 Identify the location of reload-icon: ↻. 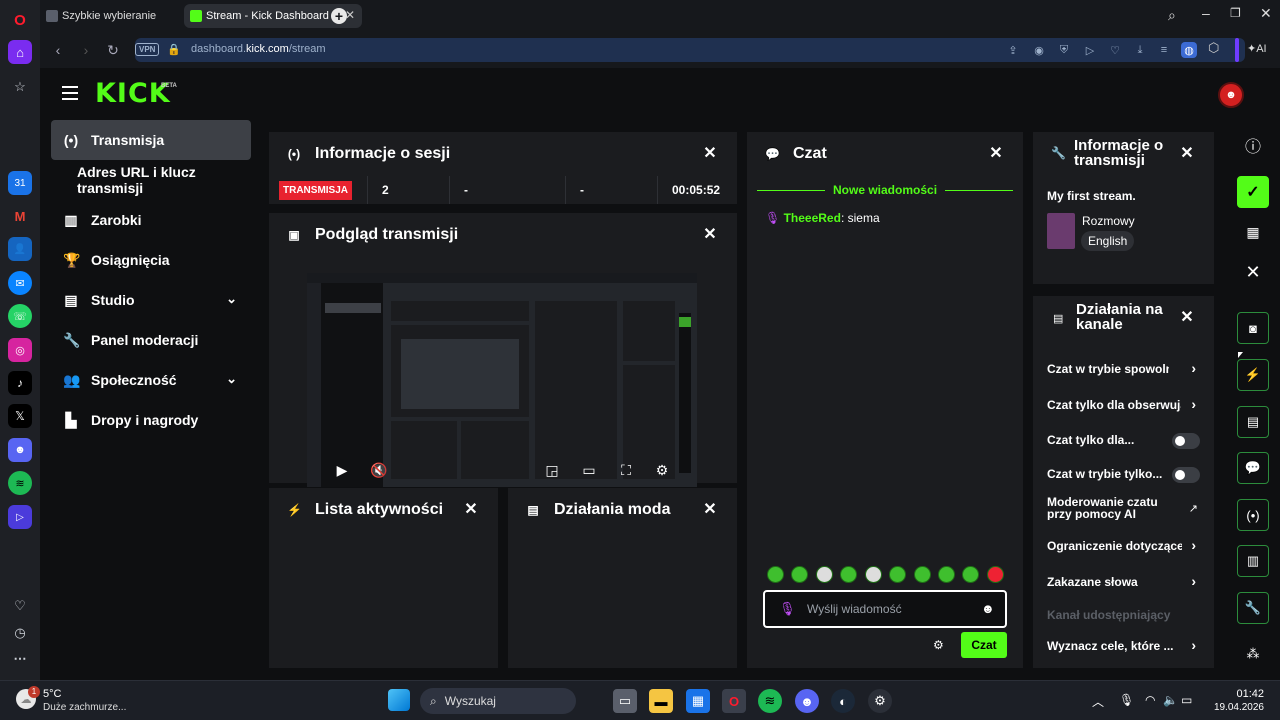
(113, 50).